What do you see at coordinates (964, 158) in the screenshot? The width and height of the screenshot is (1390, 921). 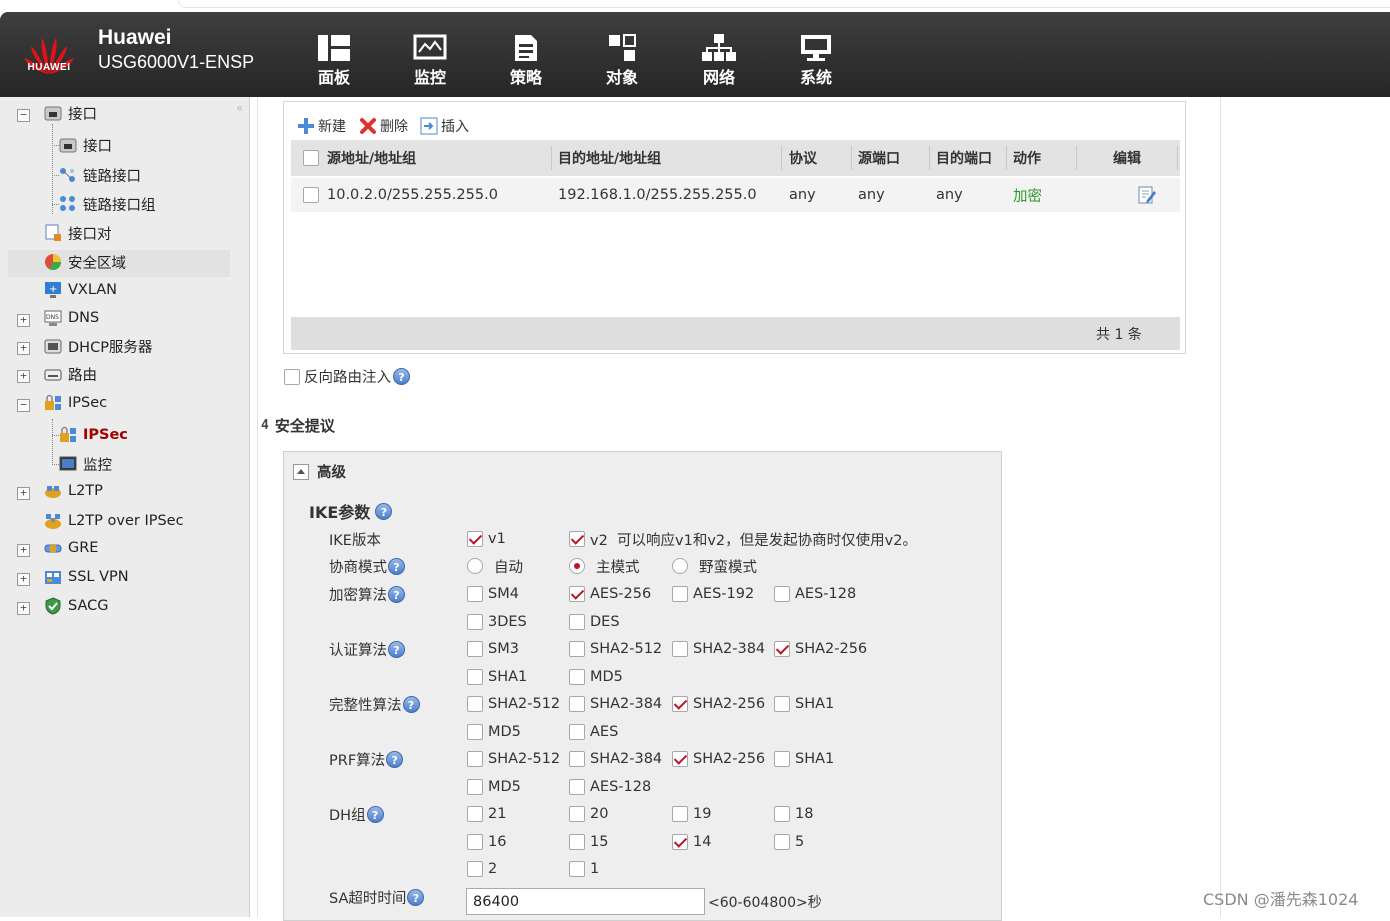 I see `col-dst-port: 目的端口` at bounding box center [964, 158].